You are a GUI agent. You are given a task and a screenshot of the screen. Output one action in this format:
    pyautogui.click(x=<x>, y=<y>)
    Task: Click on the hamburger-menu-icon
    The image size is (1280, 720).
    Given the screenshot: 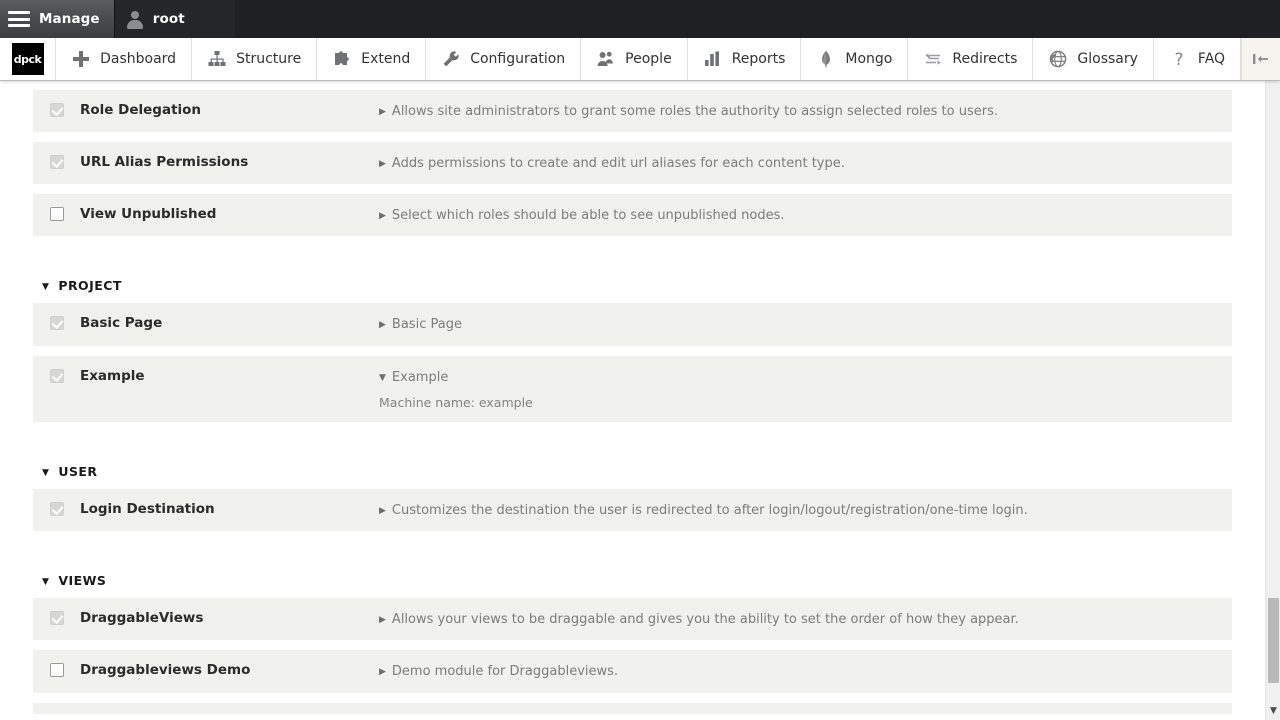 What is the action you would take?
    pyautogui.click(x=19, y=19)
    